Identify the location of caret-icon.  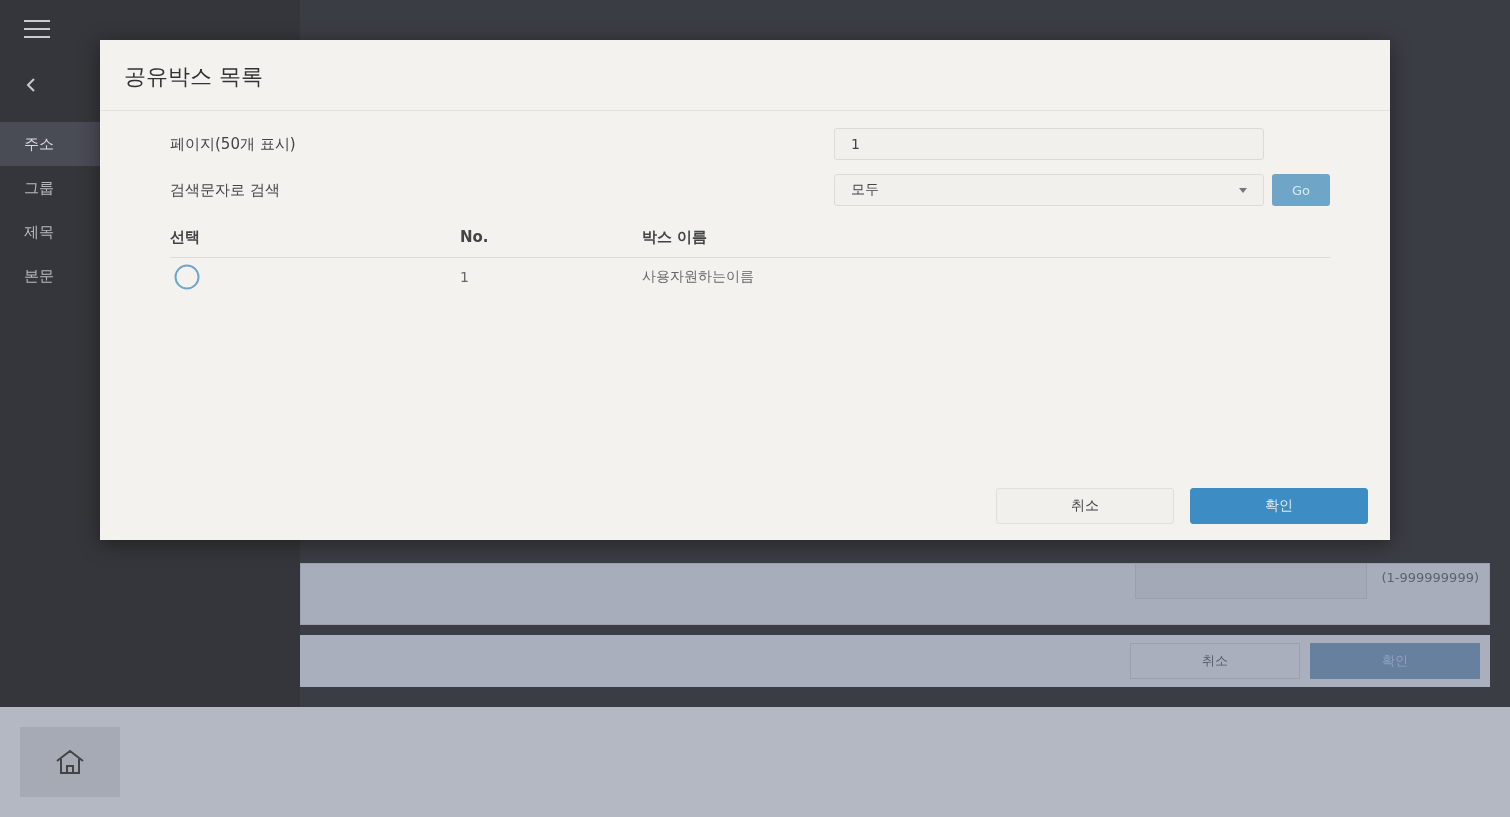
(1243, 190).